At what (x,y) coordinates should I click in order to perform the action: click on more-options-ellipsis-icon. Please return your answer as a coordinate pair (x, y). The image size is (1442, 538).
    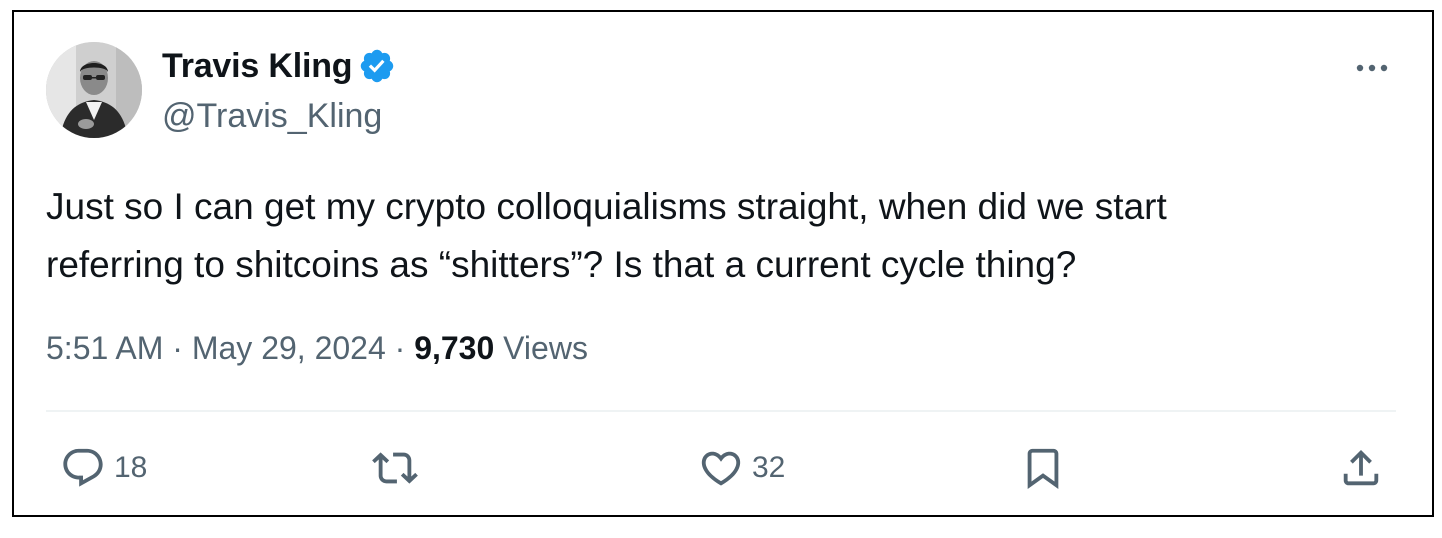
    Looking at the image, I should click on (1372, 68).